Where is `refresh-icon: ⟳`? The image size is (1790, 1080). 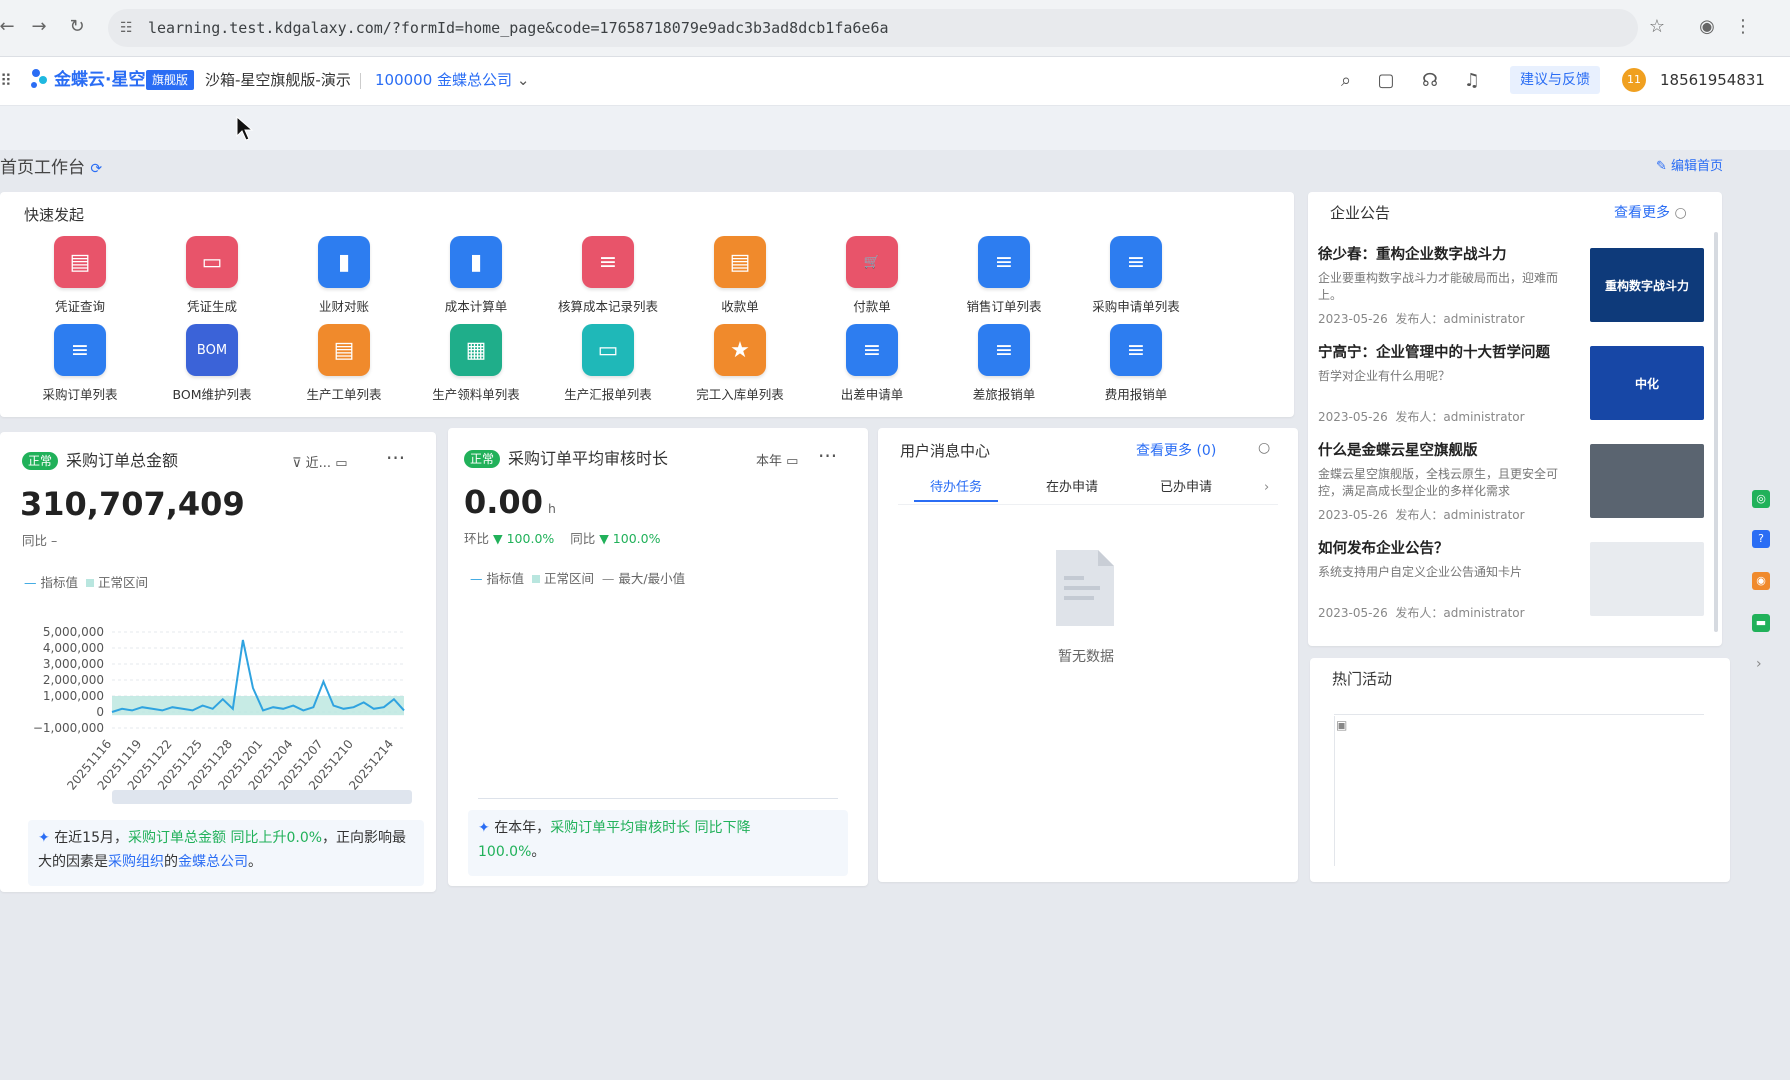
refresh-icon: ⟳ is located at coordinates (96, 169).